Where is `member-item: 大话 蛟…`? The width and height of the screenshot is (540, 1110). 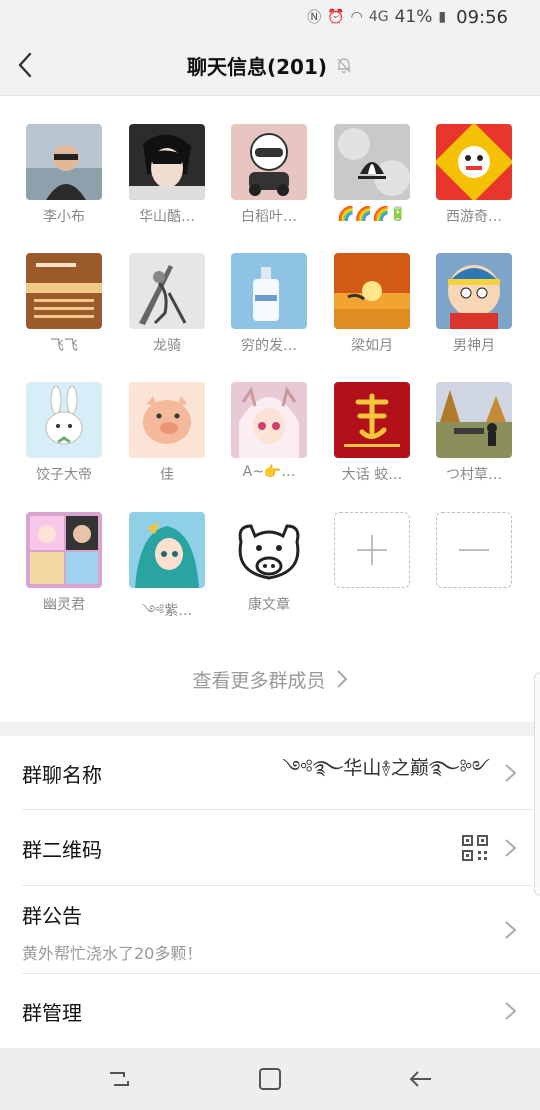 member-item: 大话 蛟… is located at coordinates (372, 433).